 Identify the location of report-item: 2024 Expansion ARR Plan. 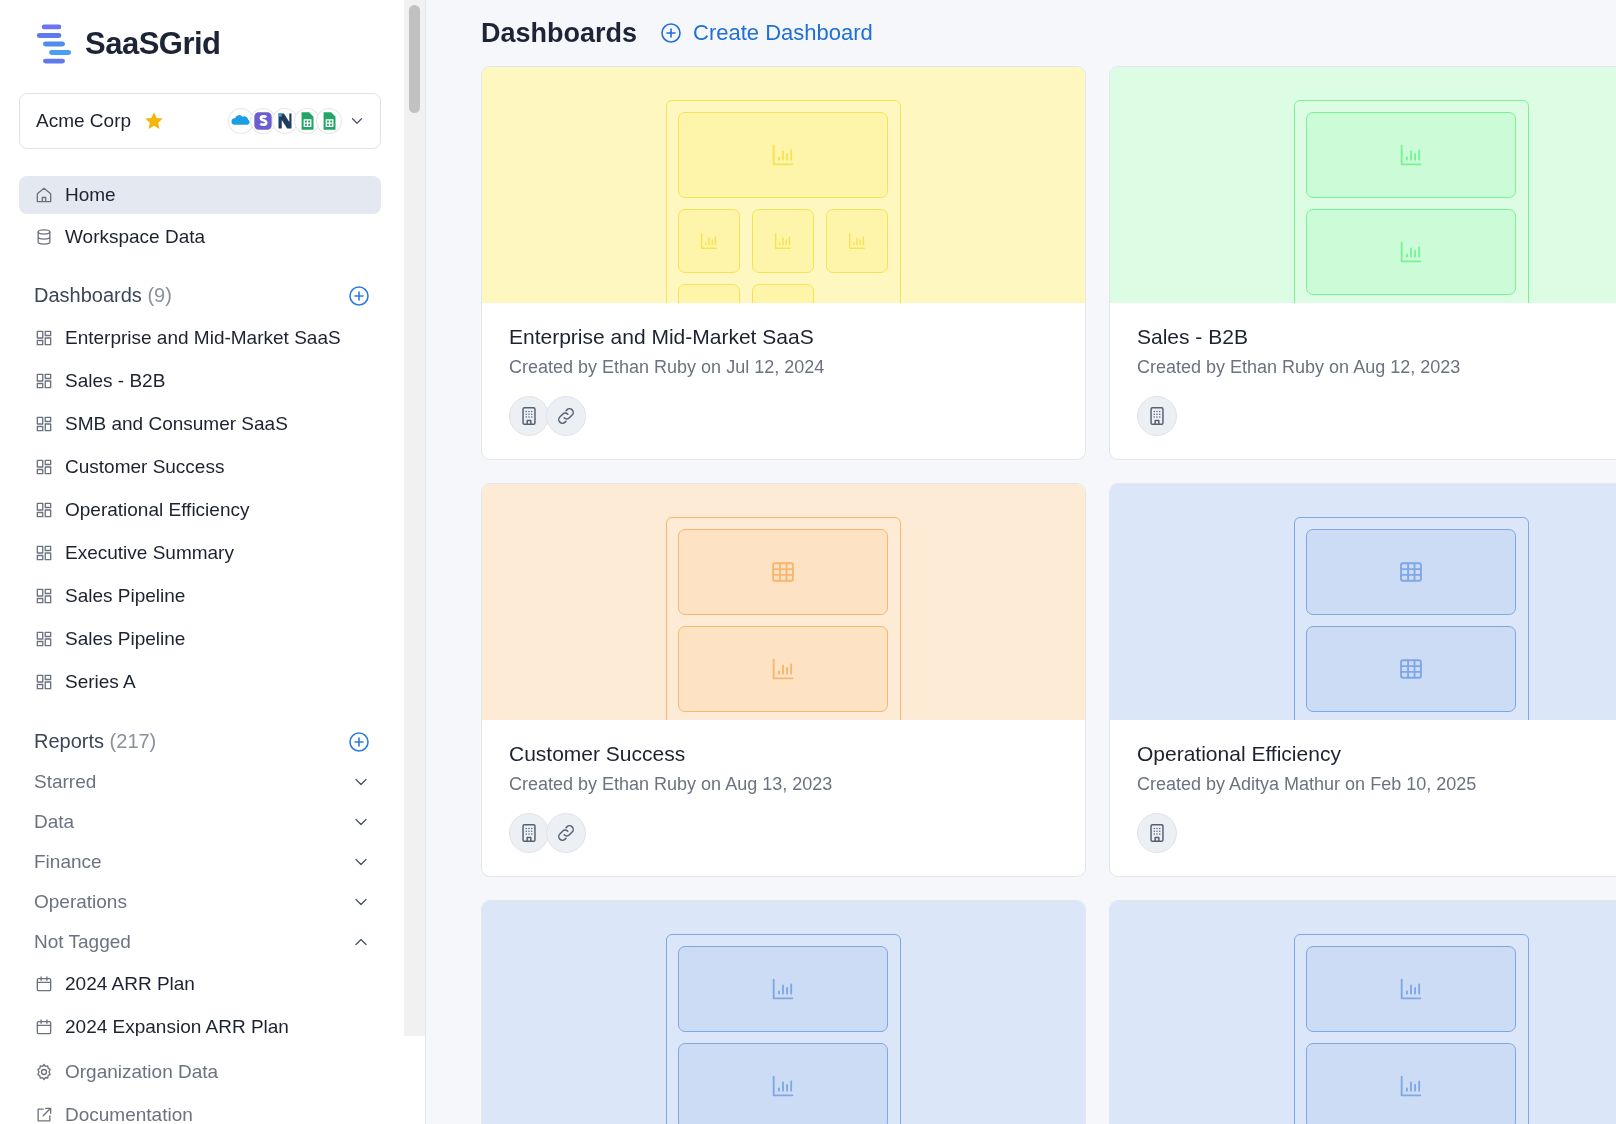
(200, 1020).